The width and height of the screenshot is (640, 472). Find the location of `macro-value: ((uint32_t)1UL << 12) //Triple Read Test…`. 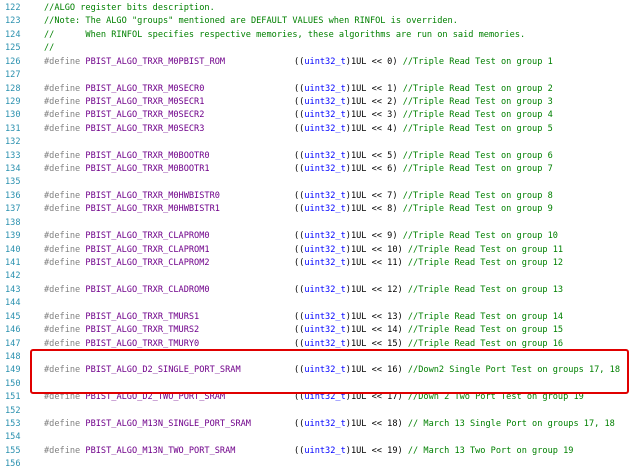

macro-value: ((uint32_t)1UL << 12) //Triple Read Test… is located at coordinates (428, 290).